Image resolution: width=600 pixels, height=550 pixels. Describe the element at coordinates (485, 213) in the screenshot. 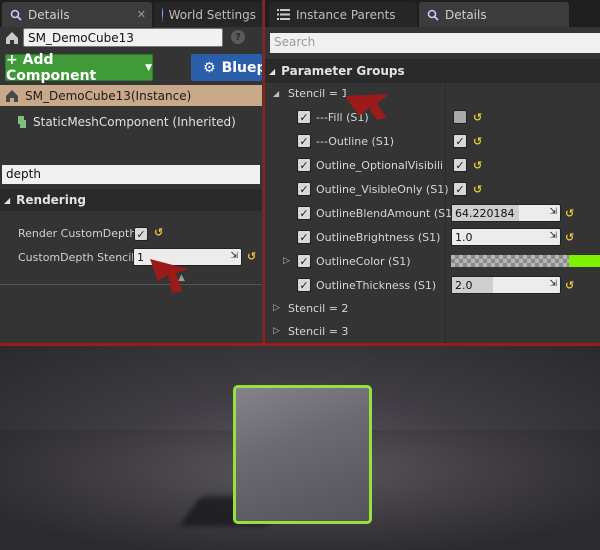

I see `param-value: 64.220184` at that location.